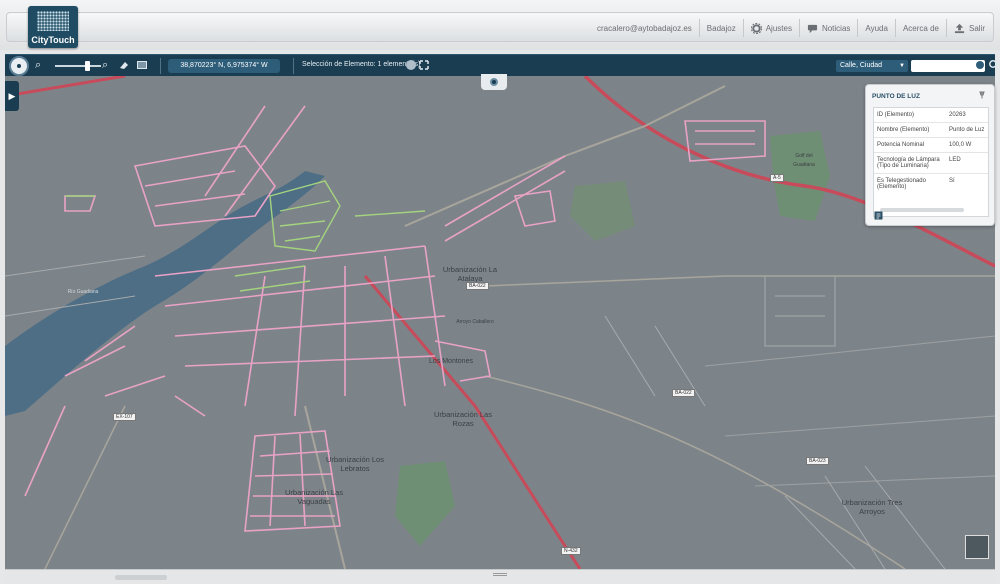  Describe the element at coordinates (817, 461) in the screenshot. I see `road-shield-ba023: BA-023` at that location.